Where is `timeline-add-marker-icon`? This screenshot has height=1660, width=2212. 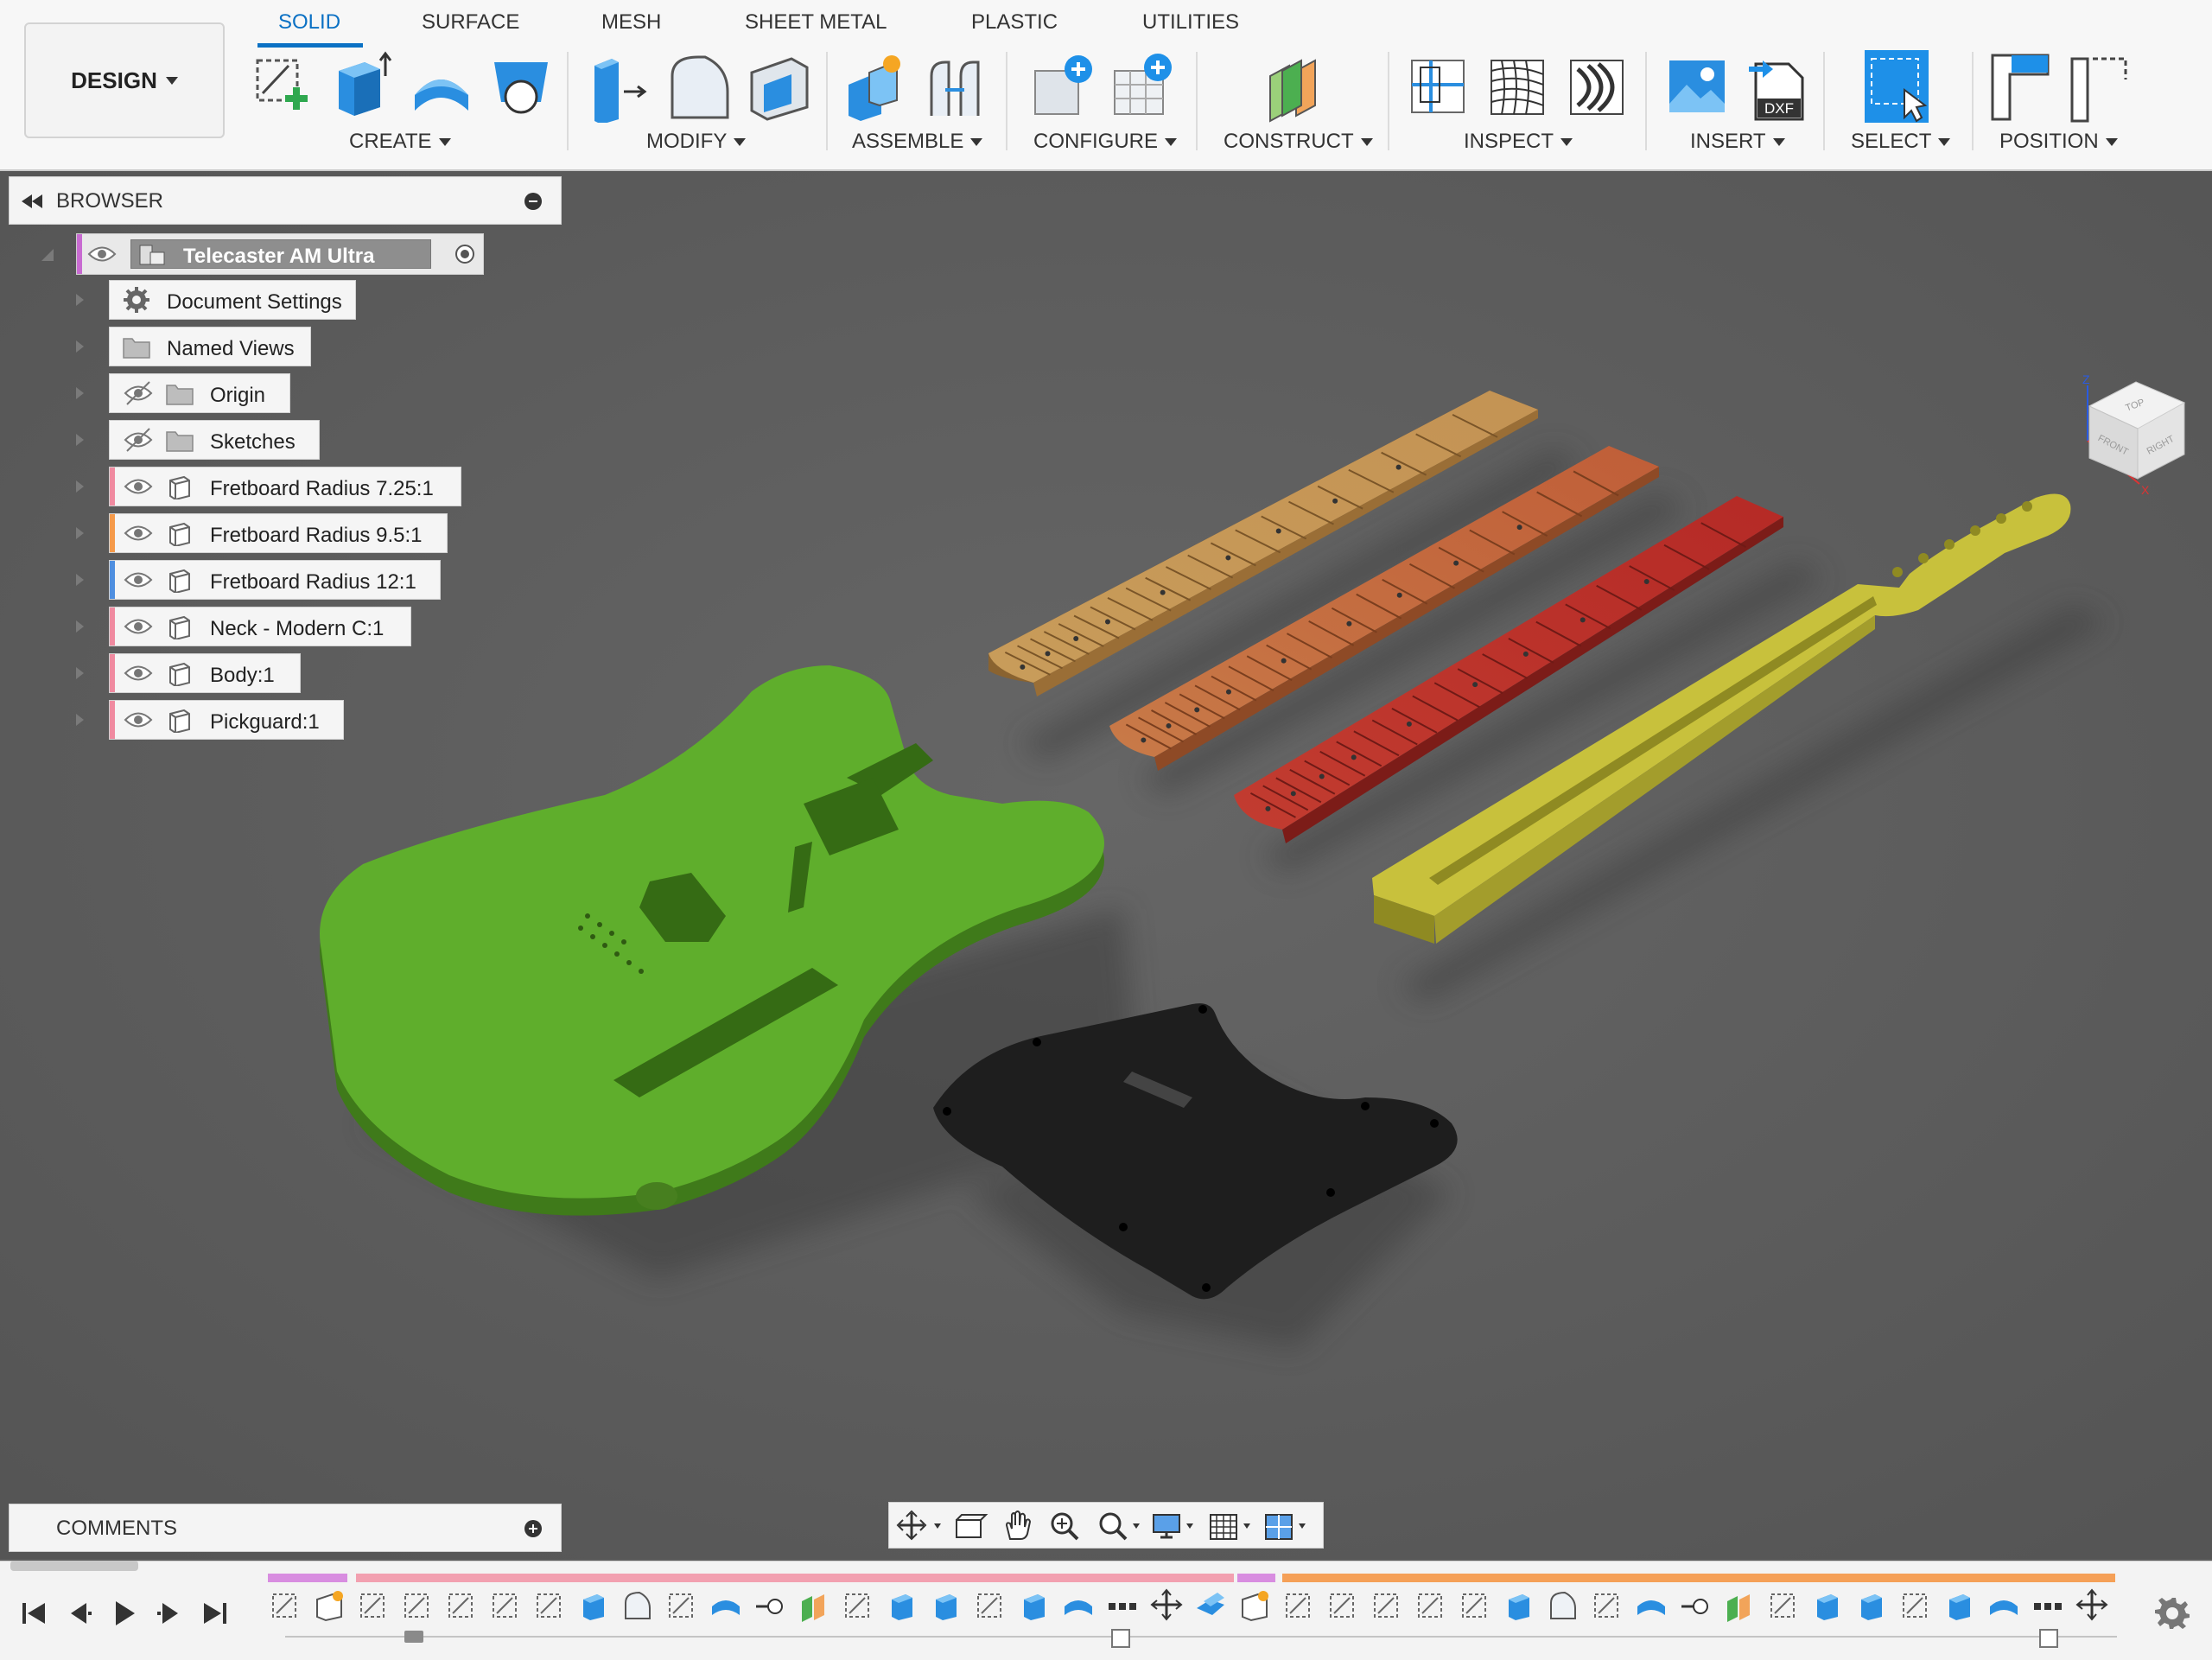
timeline-add-marker-icon is located at coordinates (1120, 1638).